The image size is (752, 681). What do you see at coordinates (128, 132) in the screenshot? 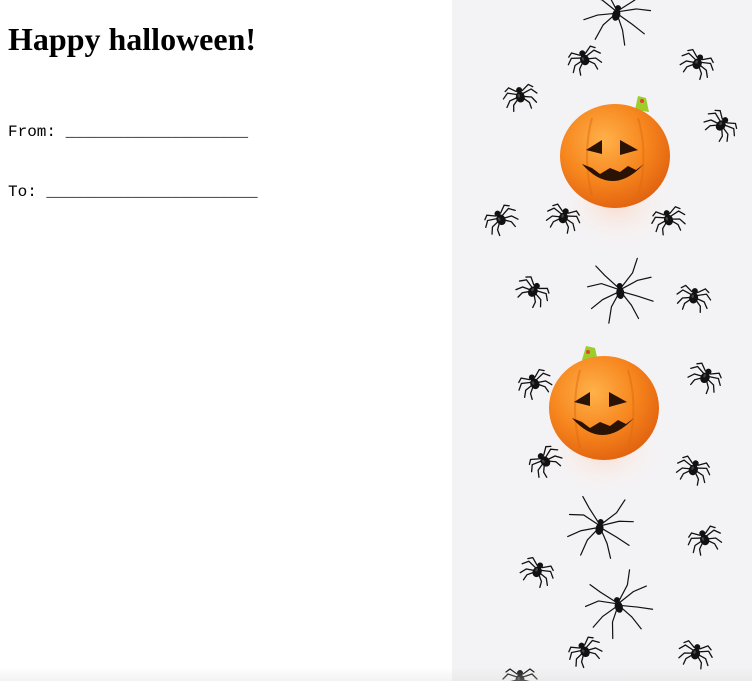
I see `from-line: From: ___________________` at bounding box center [128, 132].